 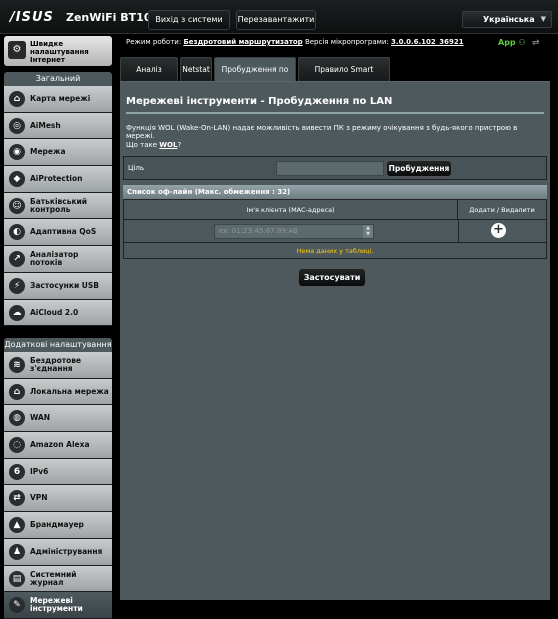 What do you see at coordinates (276, 20) in the screenshot?
I see `reboot-button: Перезавантажити` at bounding box center [276, 20].